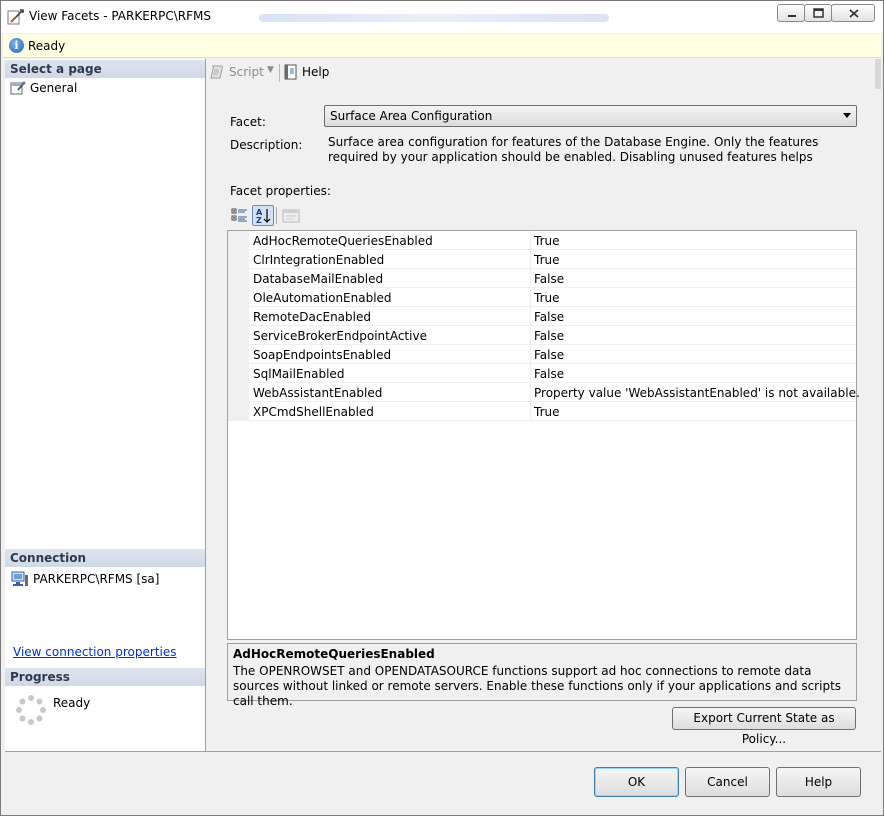 This screenshot has height=816, width=884. What do you see at coordinates (259, 220) in the screenshot?
I see `svg-text: Z` at bounding box center [259, 220].